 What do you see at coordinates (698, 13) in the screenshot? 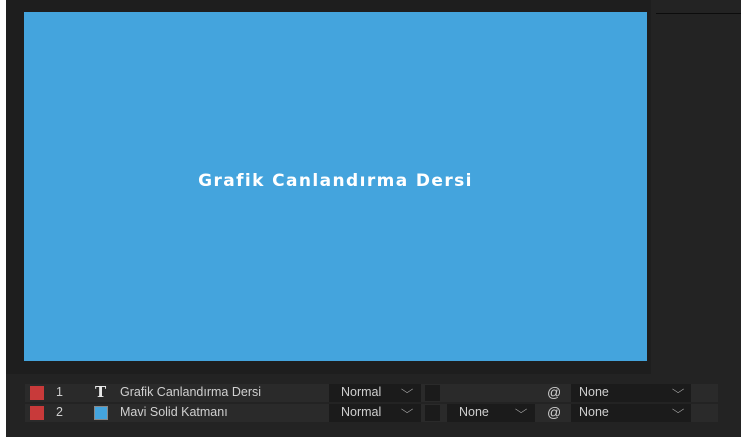
I see `panel-divider` at bounding box center [698, 13].